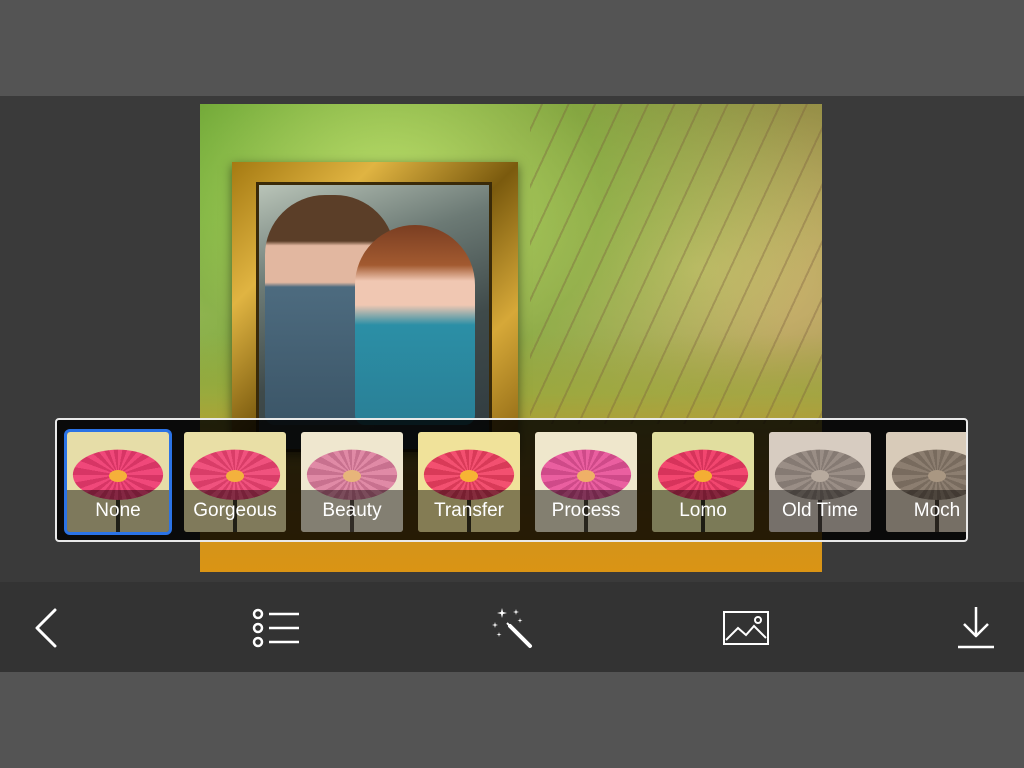 This screenshot has width=1024, height=768. I want to click on filter-item-beauty: Beauty, so click(352, 482).